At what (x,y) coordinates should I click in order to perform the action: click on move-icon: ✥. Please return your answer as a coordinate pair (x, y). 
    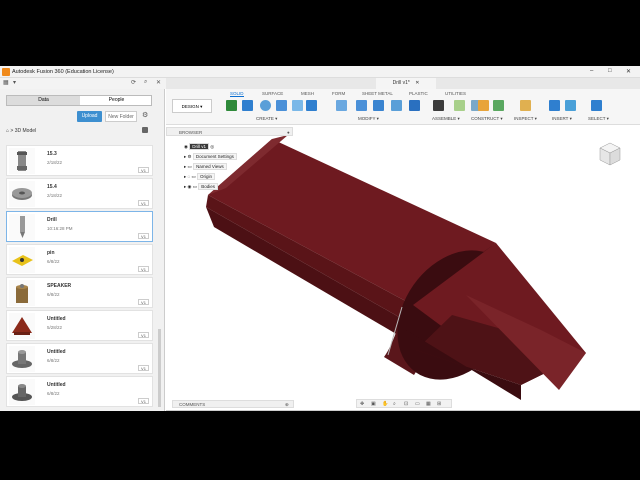
    Looking at the image, I should click on (362, 404).